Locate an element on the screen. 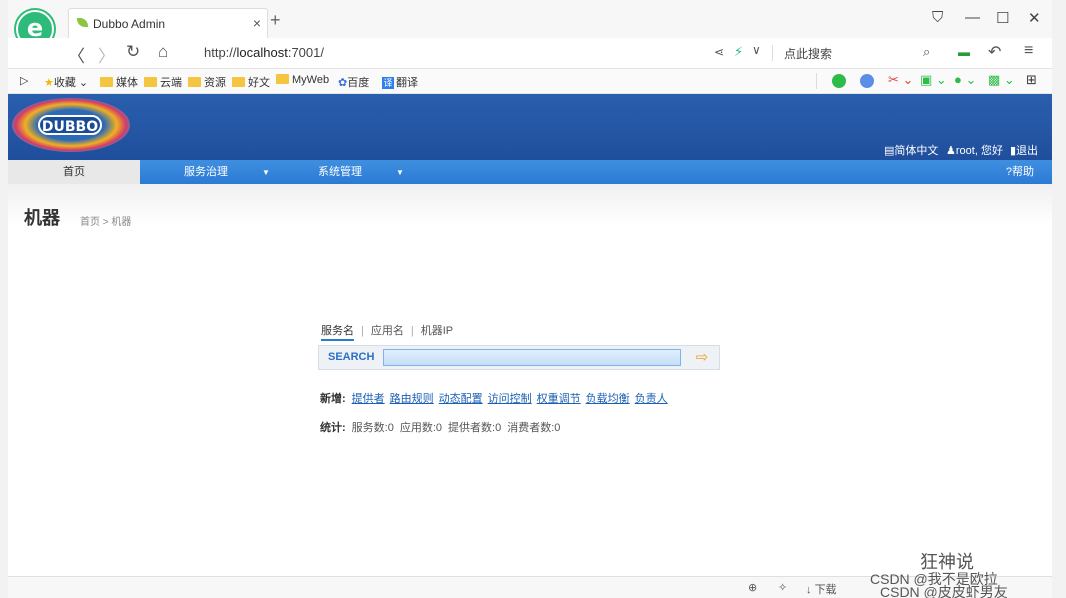 Image resolution: width=1066 pixels, height=598 pixels. link-owner: 负责人 is located at coordinates (651, 399).